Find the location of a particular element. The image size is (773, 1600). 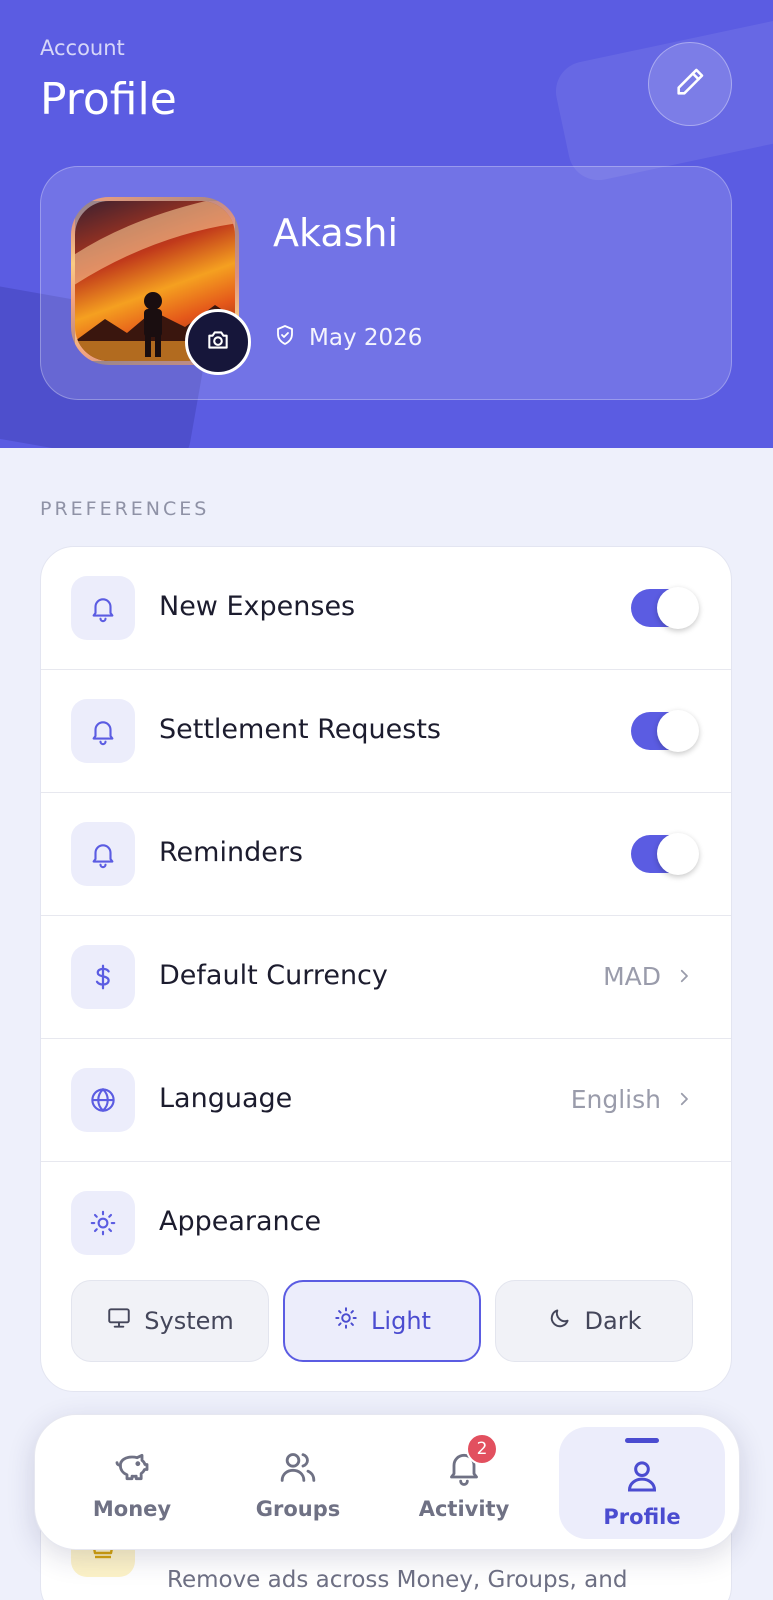

edit-profile-button is located at coordinates (690, 84).